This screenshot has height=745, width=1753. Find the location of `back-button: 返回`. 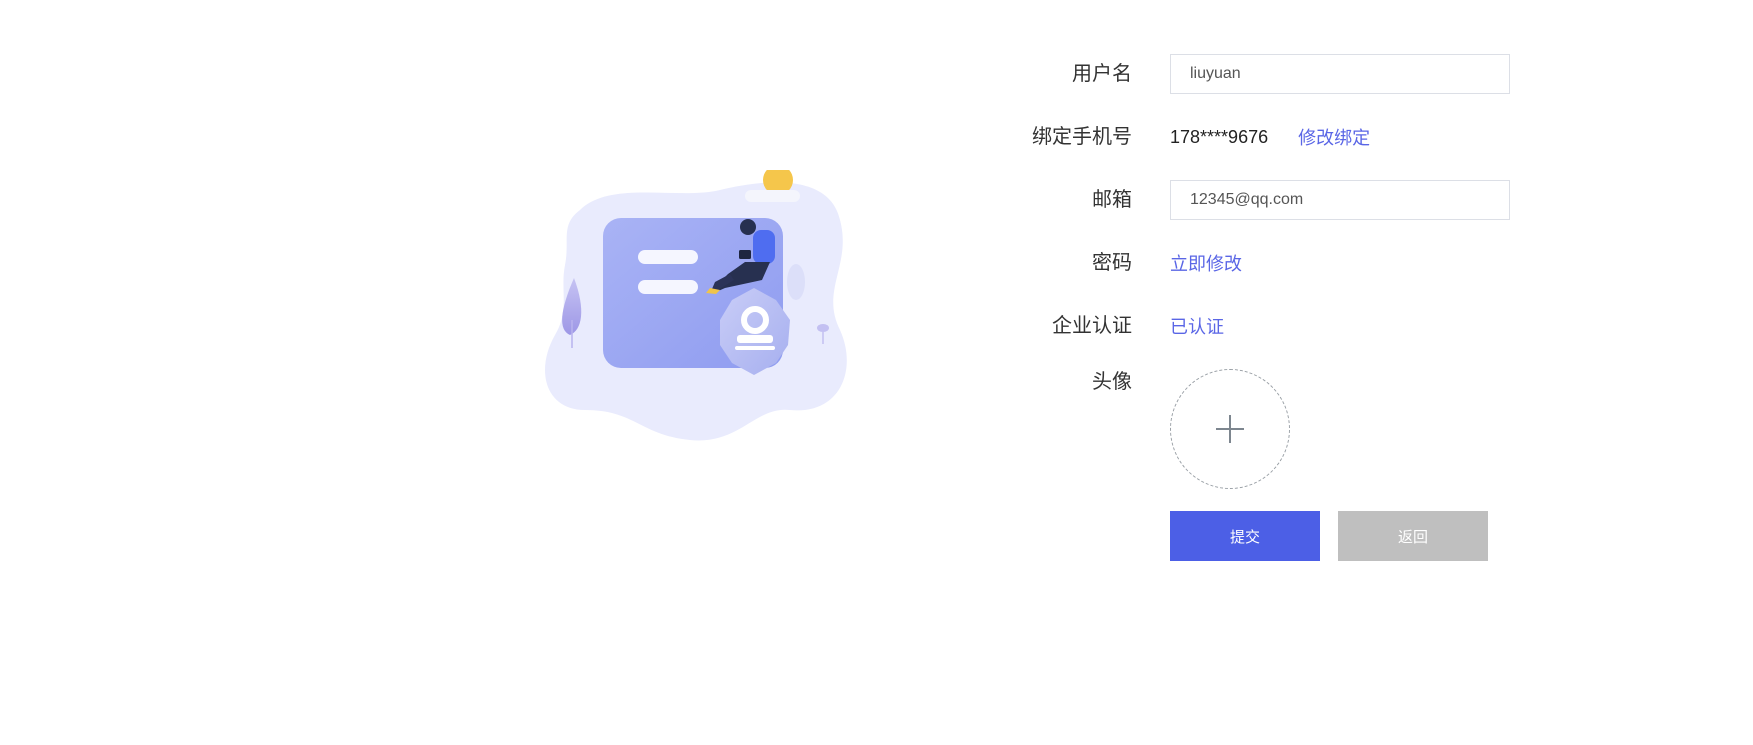

back-button: 返回 is located at coordinates (1413, 536).